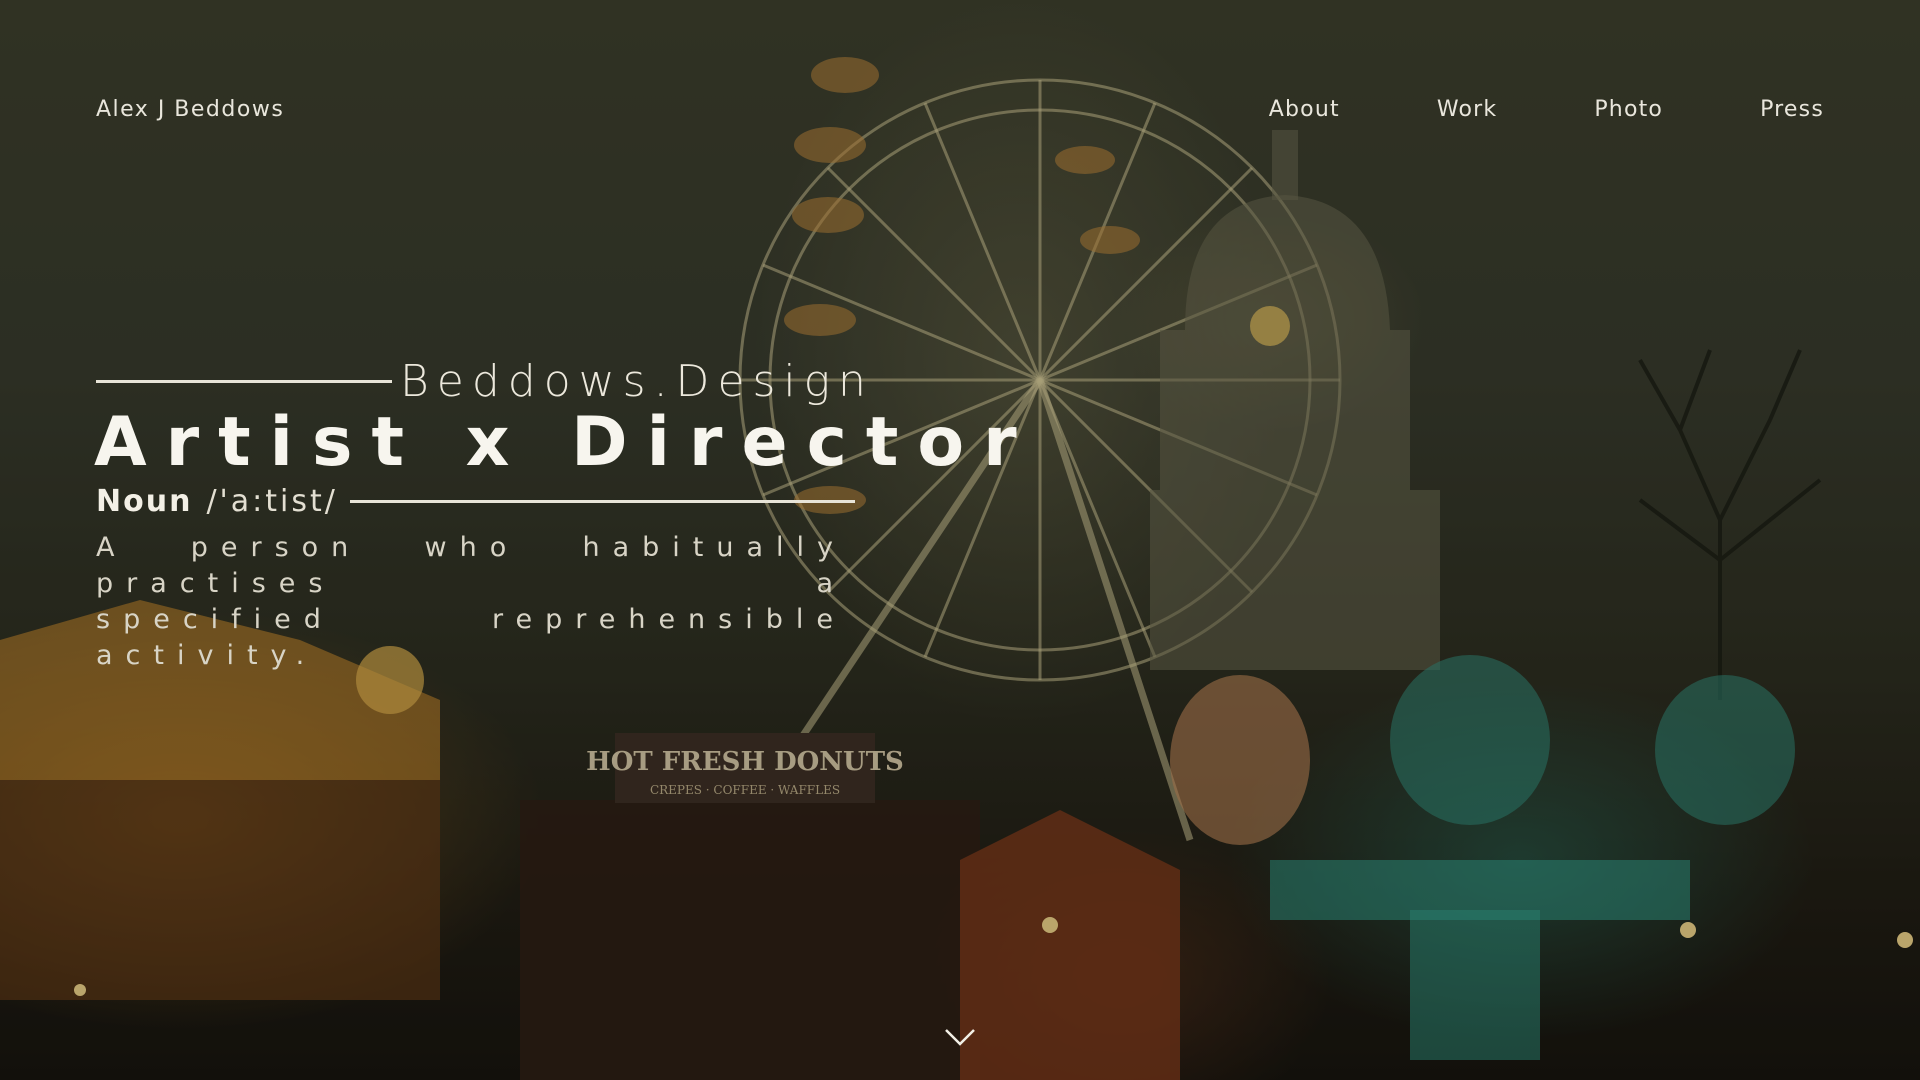  I want to click on kicker-row: Beddows.Design, so click(485, 381).